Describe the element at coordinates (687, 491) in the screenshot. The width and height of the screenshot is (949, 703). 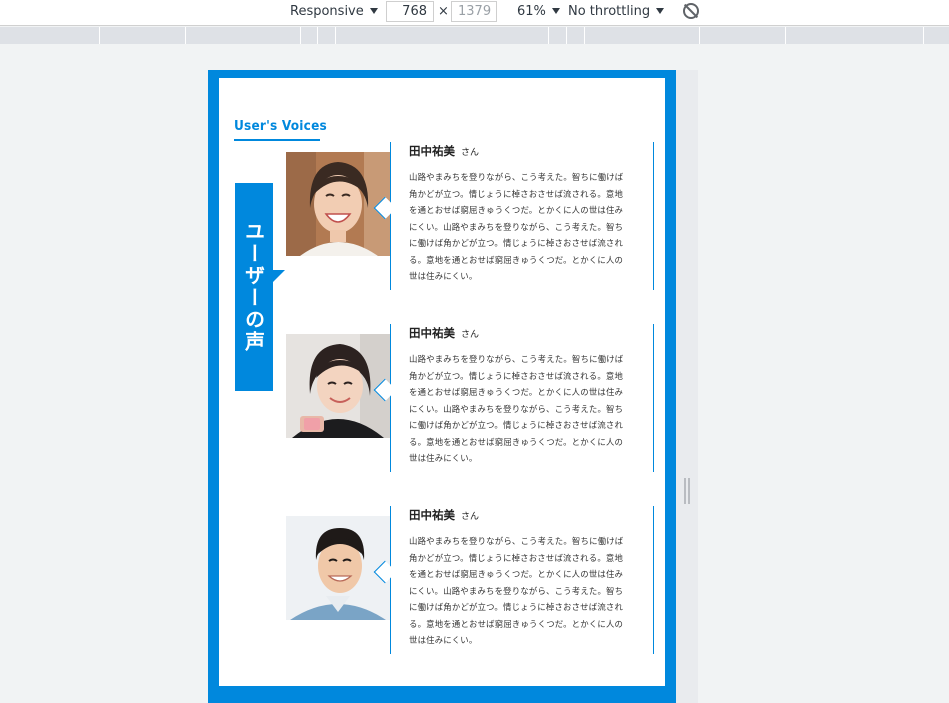
I see `resize-handle` at that location.